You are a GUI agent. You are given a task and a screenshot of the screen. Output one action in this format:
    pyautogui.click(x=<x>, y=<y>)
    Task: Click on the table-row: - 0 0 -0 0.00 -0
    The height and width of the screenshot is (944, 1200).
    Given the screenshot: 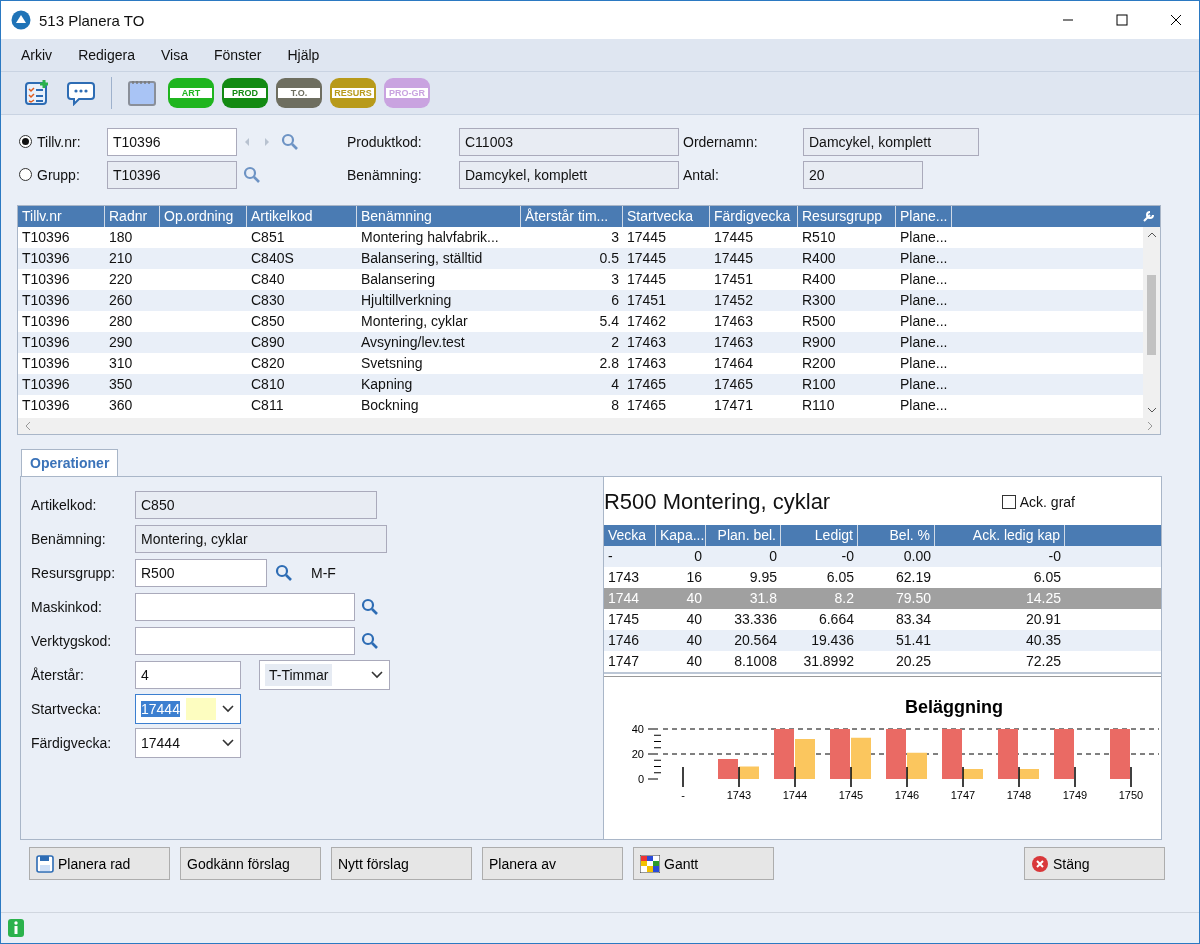 What is the action you would take?
    pyautogui.click(x=882, y=556)
    